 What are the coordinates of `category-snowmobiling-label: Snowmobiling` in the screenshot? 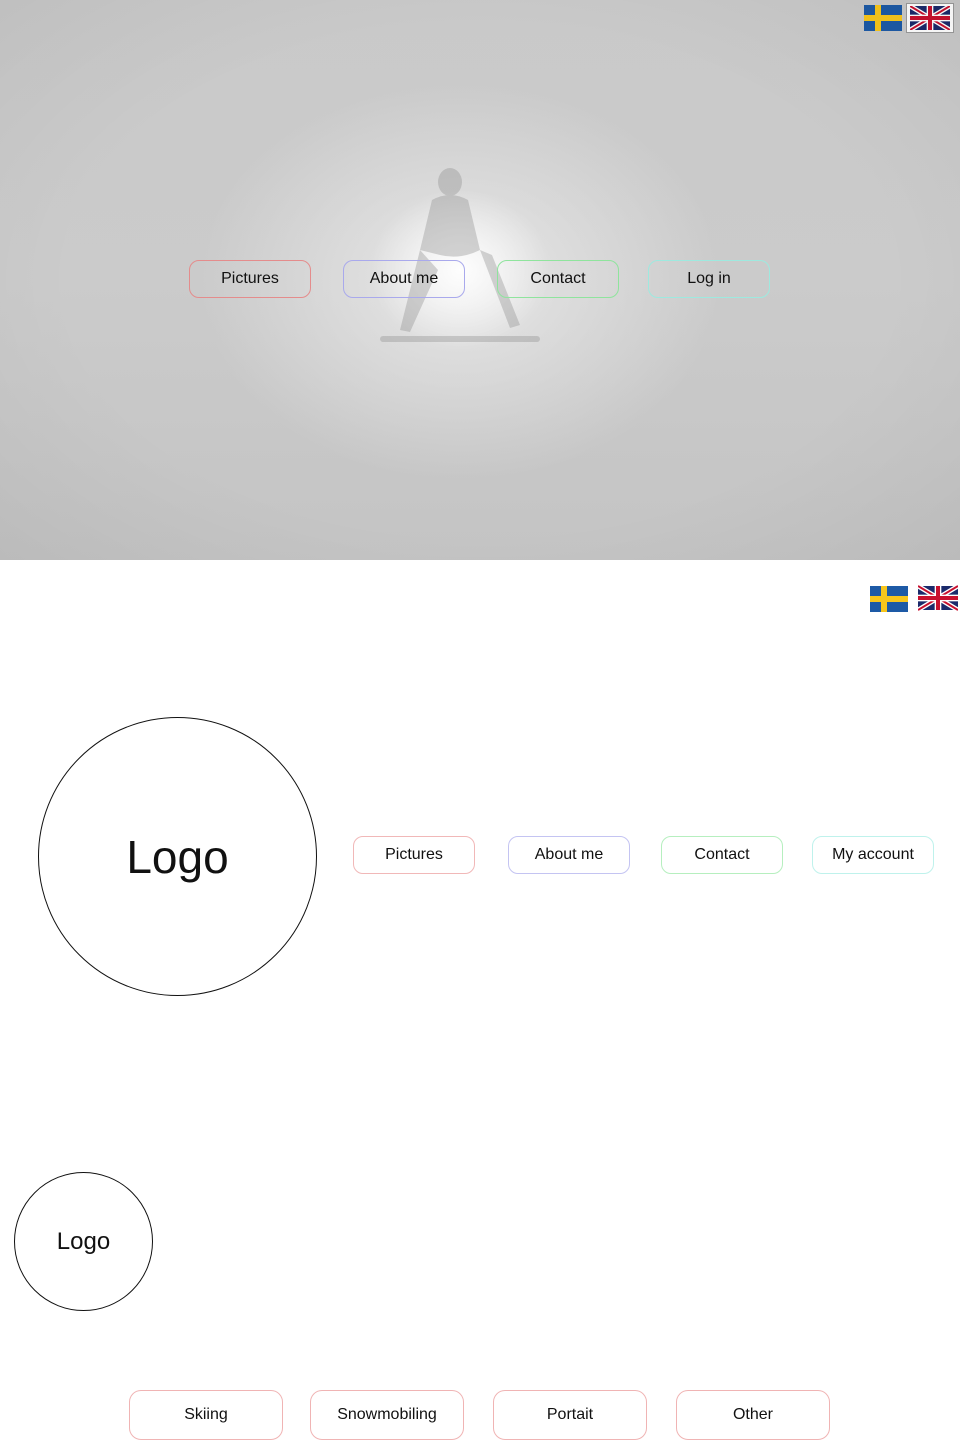 It's located at (387, 1414).